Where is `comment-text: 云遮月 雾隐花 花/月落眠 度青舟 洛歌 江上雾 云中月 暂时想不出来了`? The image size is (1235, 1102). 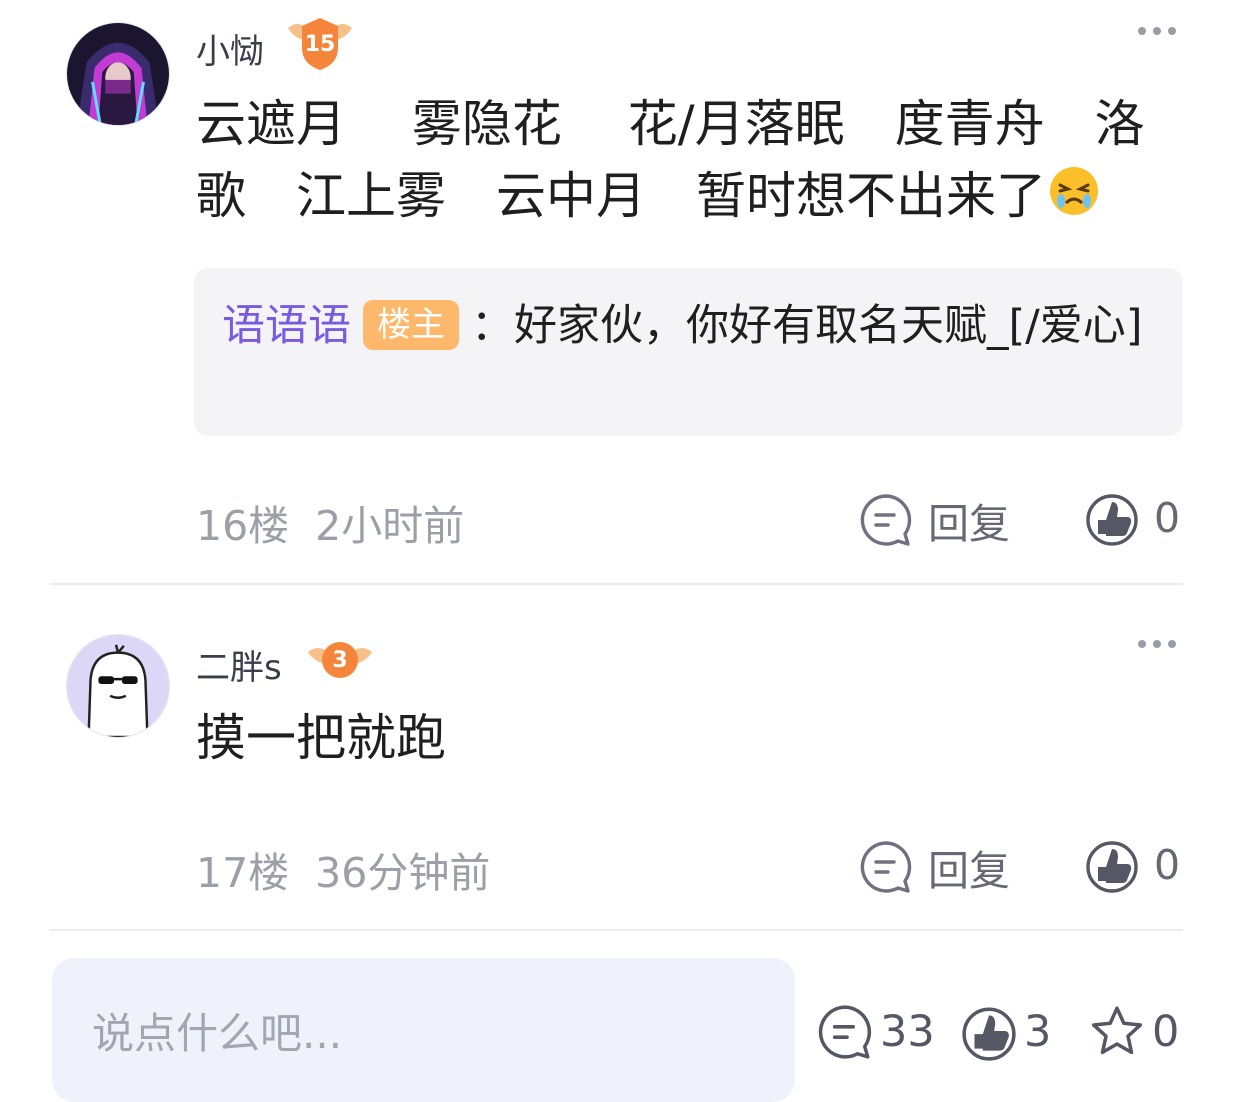
comment-text: 云遮月 雾隐花 花/月落眠 度青舟 洛歌 江上雾 云中月 暂时想不出来了 is located at coordinates (670, 160).